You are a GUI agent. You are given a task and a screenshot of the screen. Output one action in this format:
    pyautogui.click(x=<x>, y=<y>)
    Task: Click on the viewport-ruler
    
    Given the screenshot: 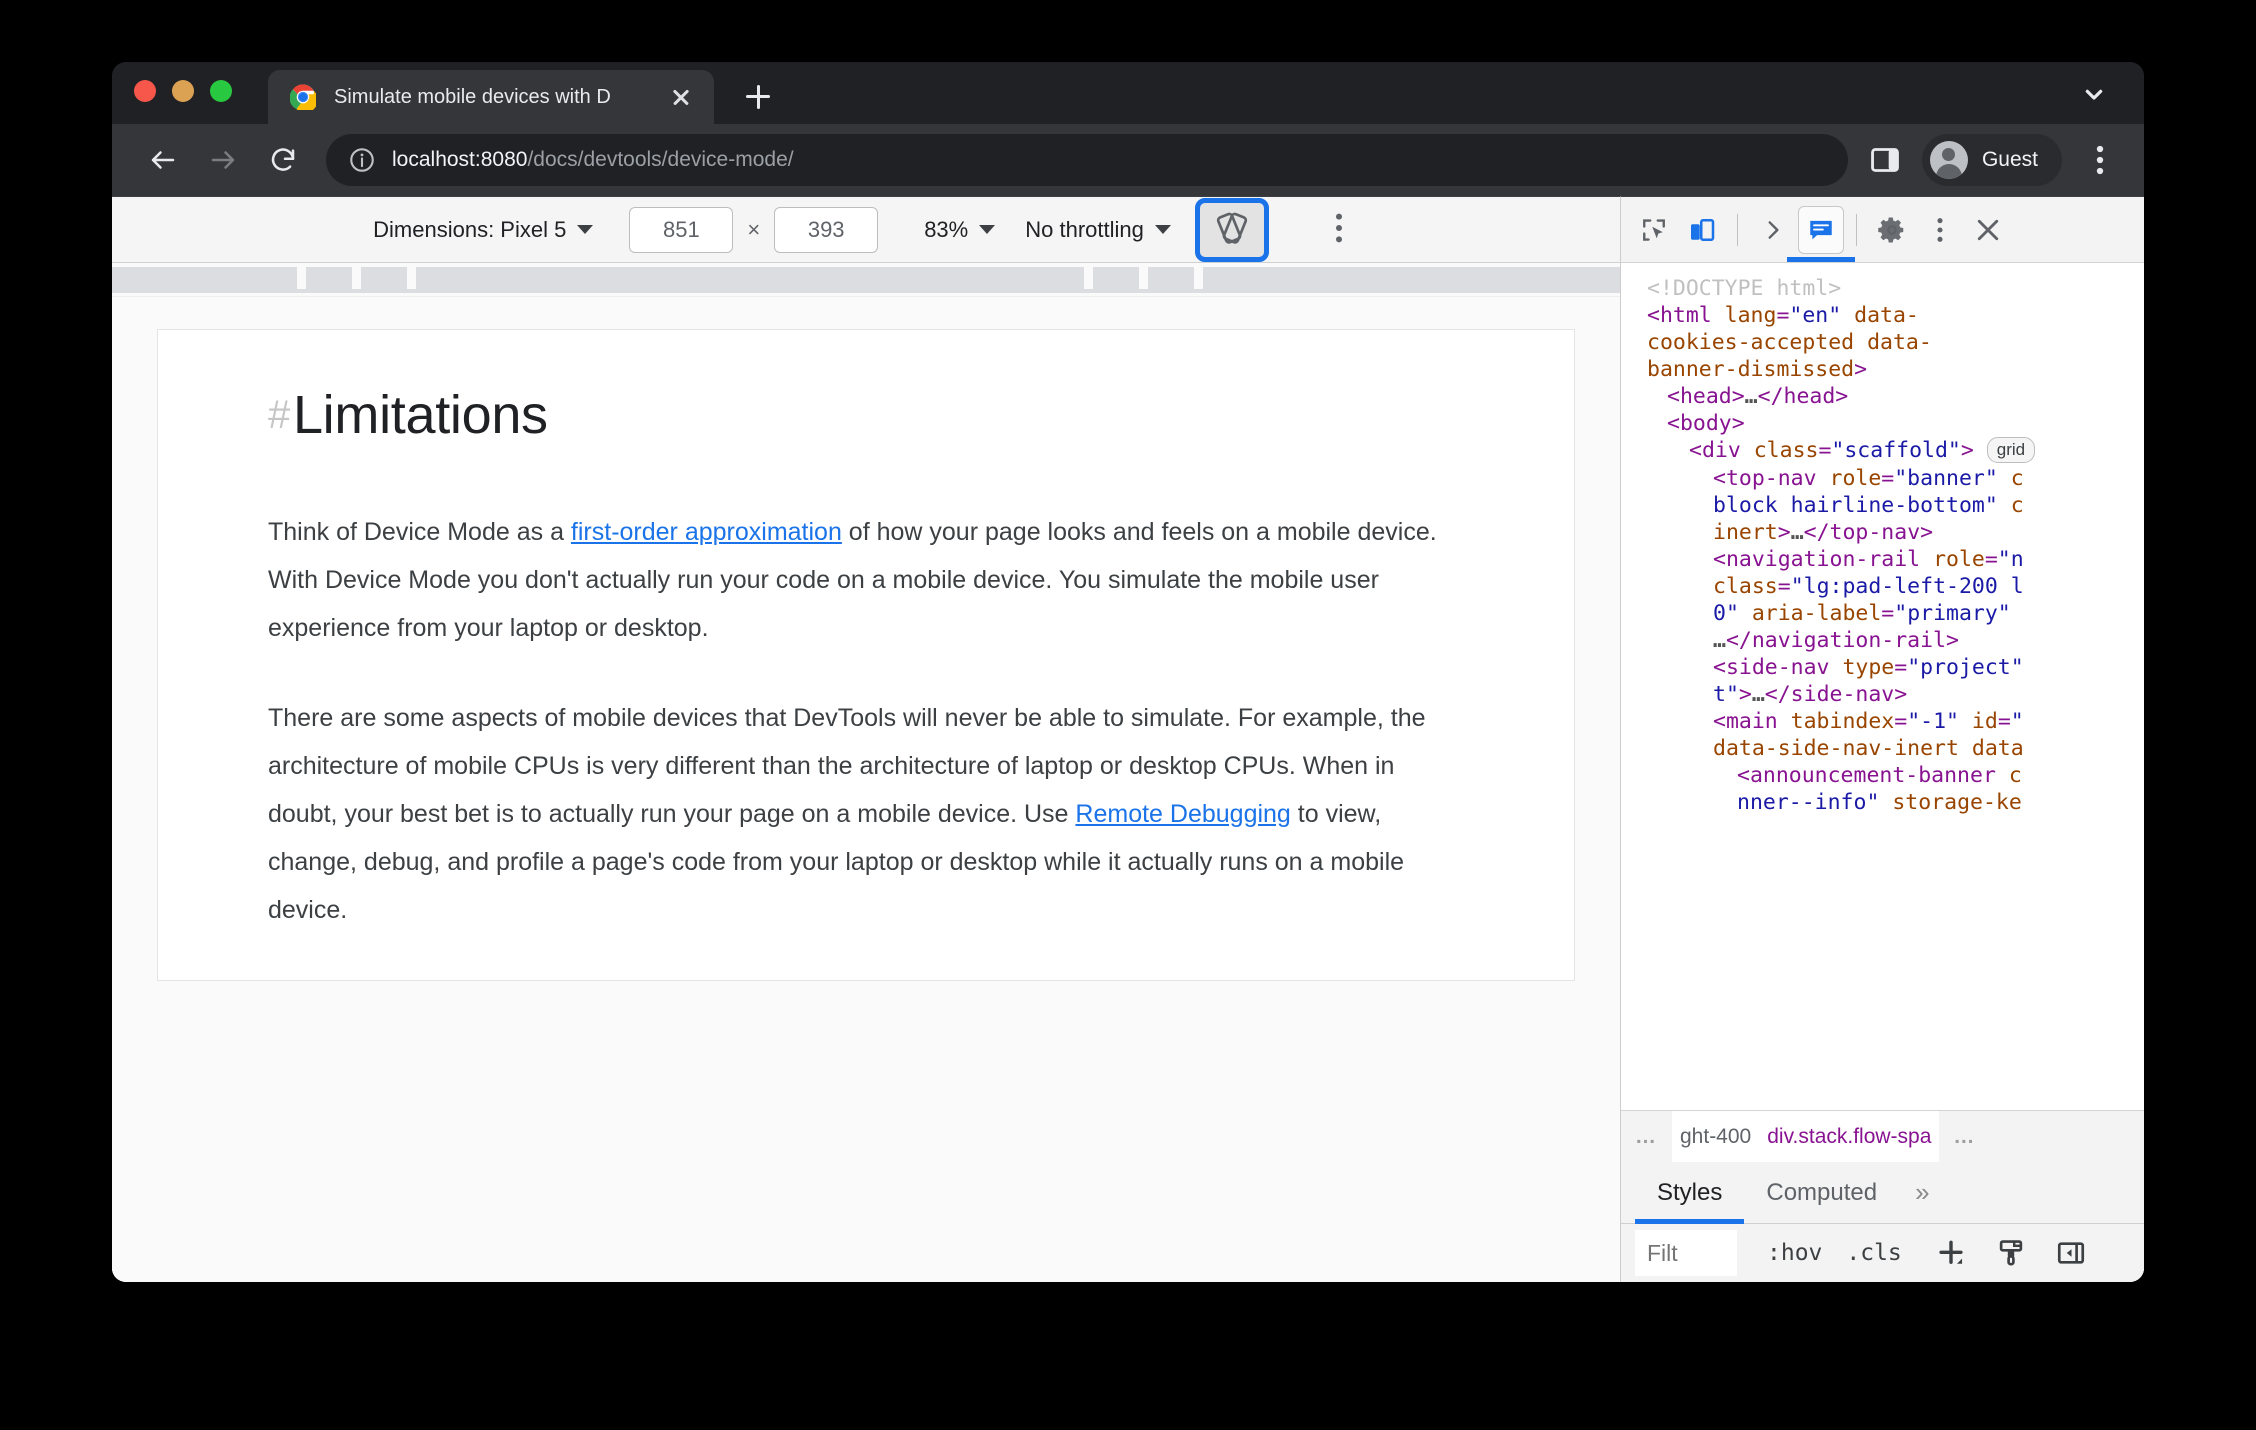 What is the action you would take?
    pyautogui.click(x=866, y=280)
    